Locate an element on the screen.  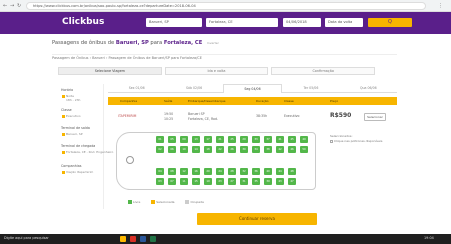
seat-button: 42 is located at coordinates (280, 149).